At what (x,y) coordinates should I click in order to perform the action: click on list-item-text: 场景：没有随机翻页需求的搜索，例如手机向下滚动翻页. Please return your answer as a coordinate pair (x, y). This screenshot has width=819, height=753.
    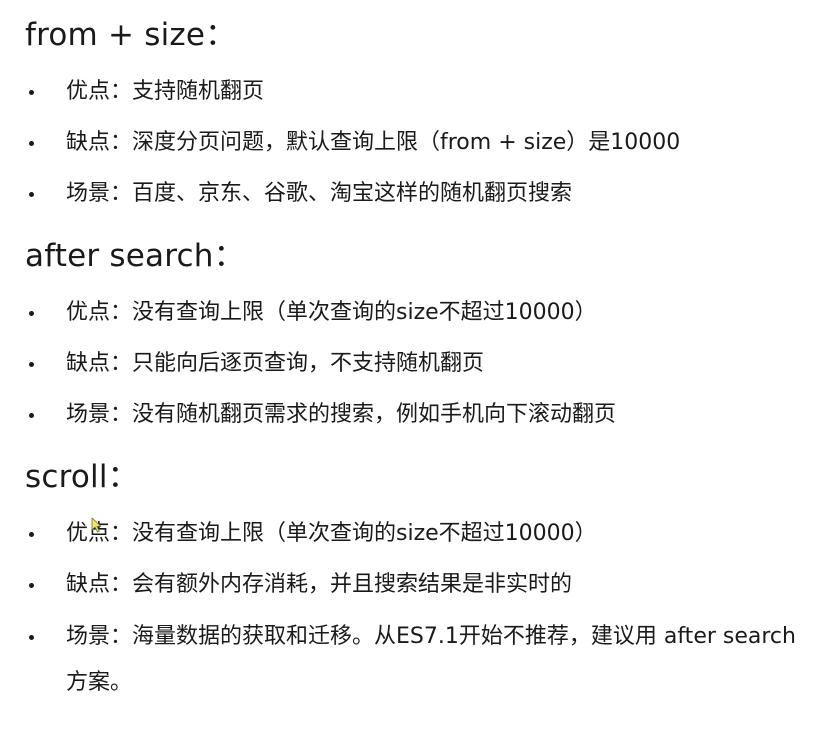
    Looking at the image, I should click on (341, 414).